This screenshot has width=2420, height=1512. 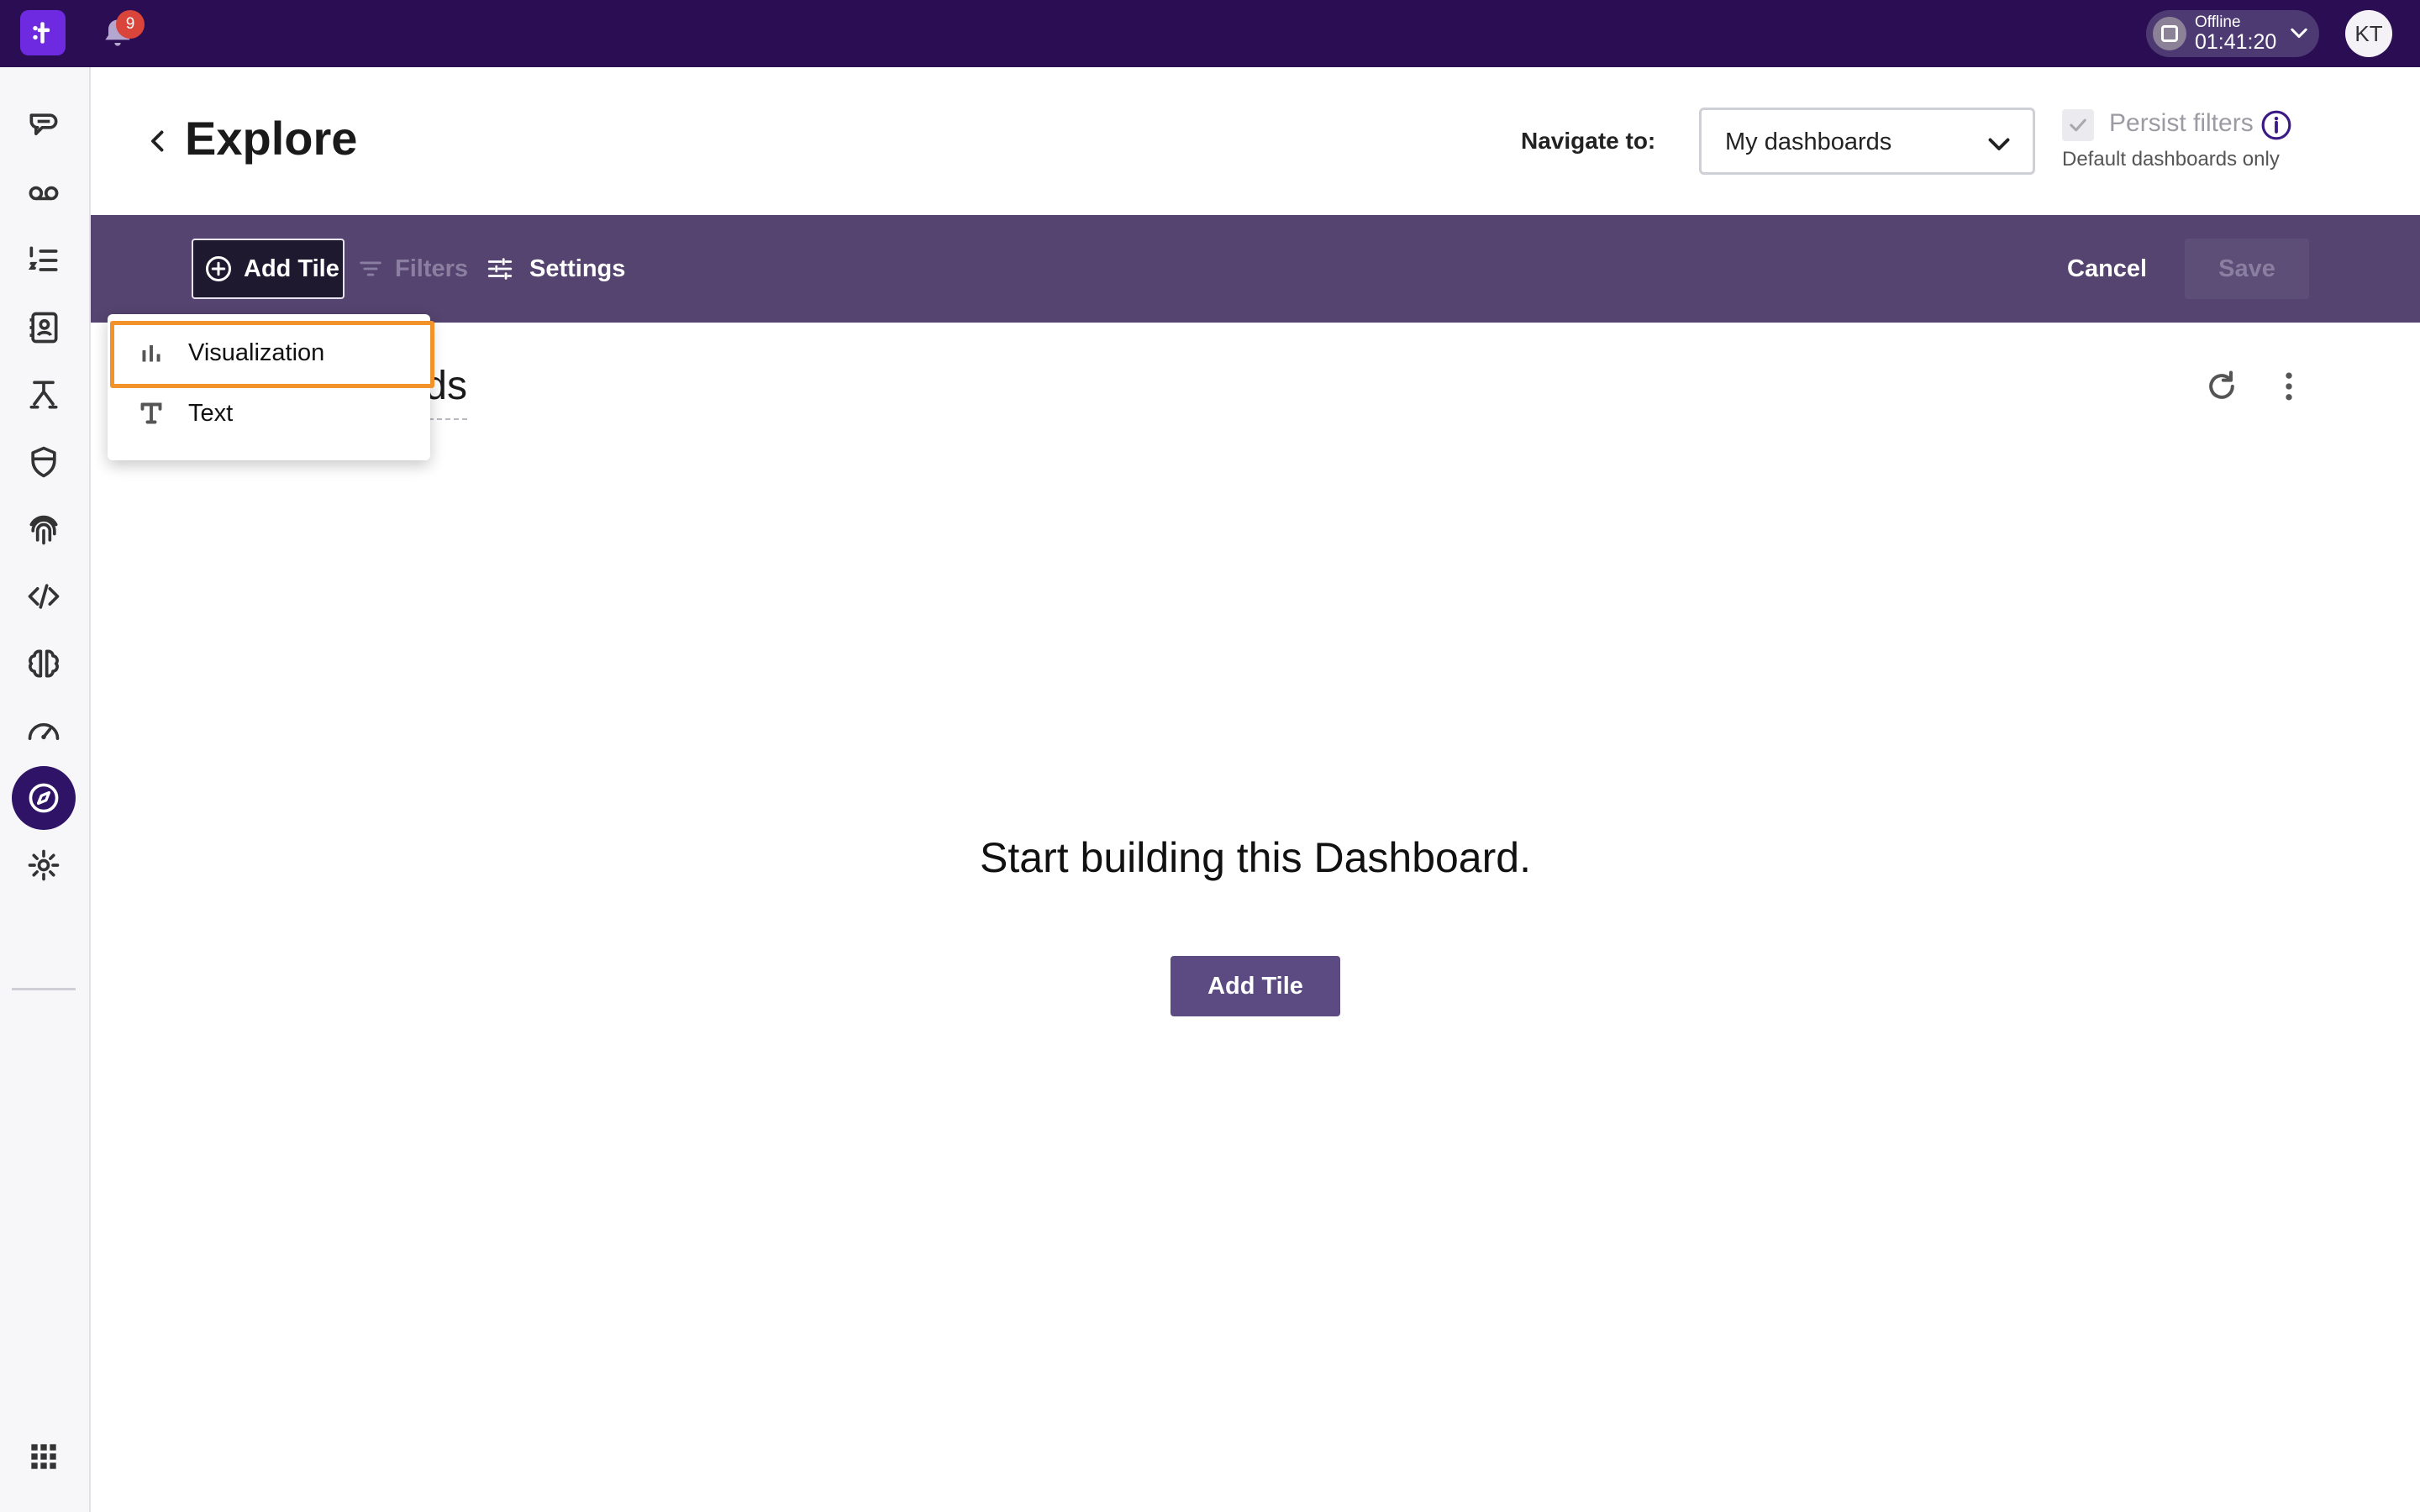 I want to click on list-numbered-icon, so click(x=43, y=258).